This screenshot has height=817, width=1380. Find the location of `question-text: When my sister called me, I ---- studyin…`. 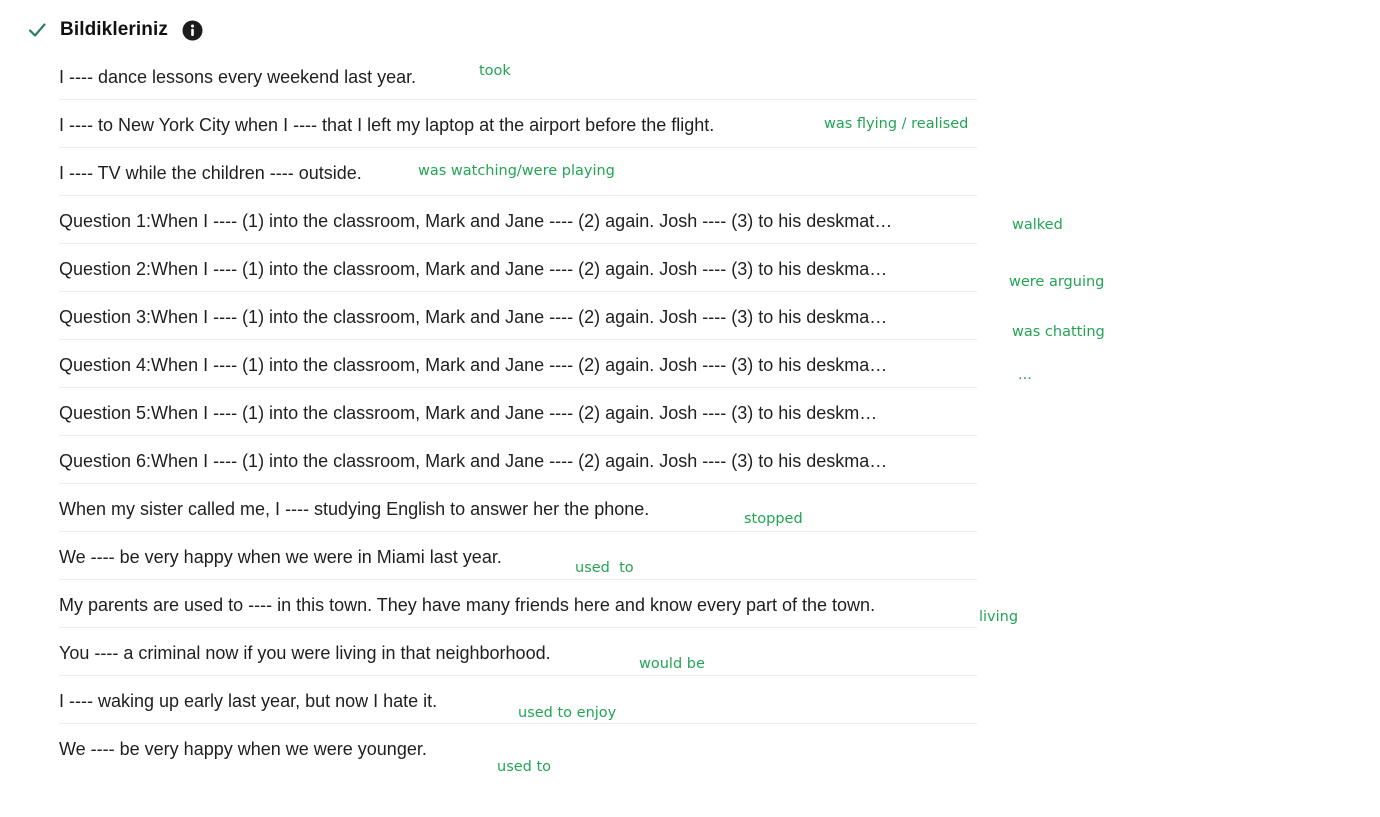

question-text: When my sister called me, I ---- studyin… is located at coordinates (354, 509).